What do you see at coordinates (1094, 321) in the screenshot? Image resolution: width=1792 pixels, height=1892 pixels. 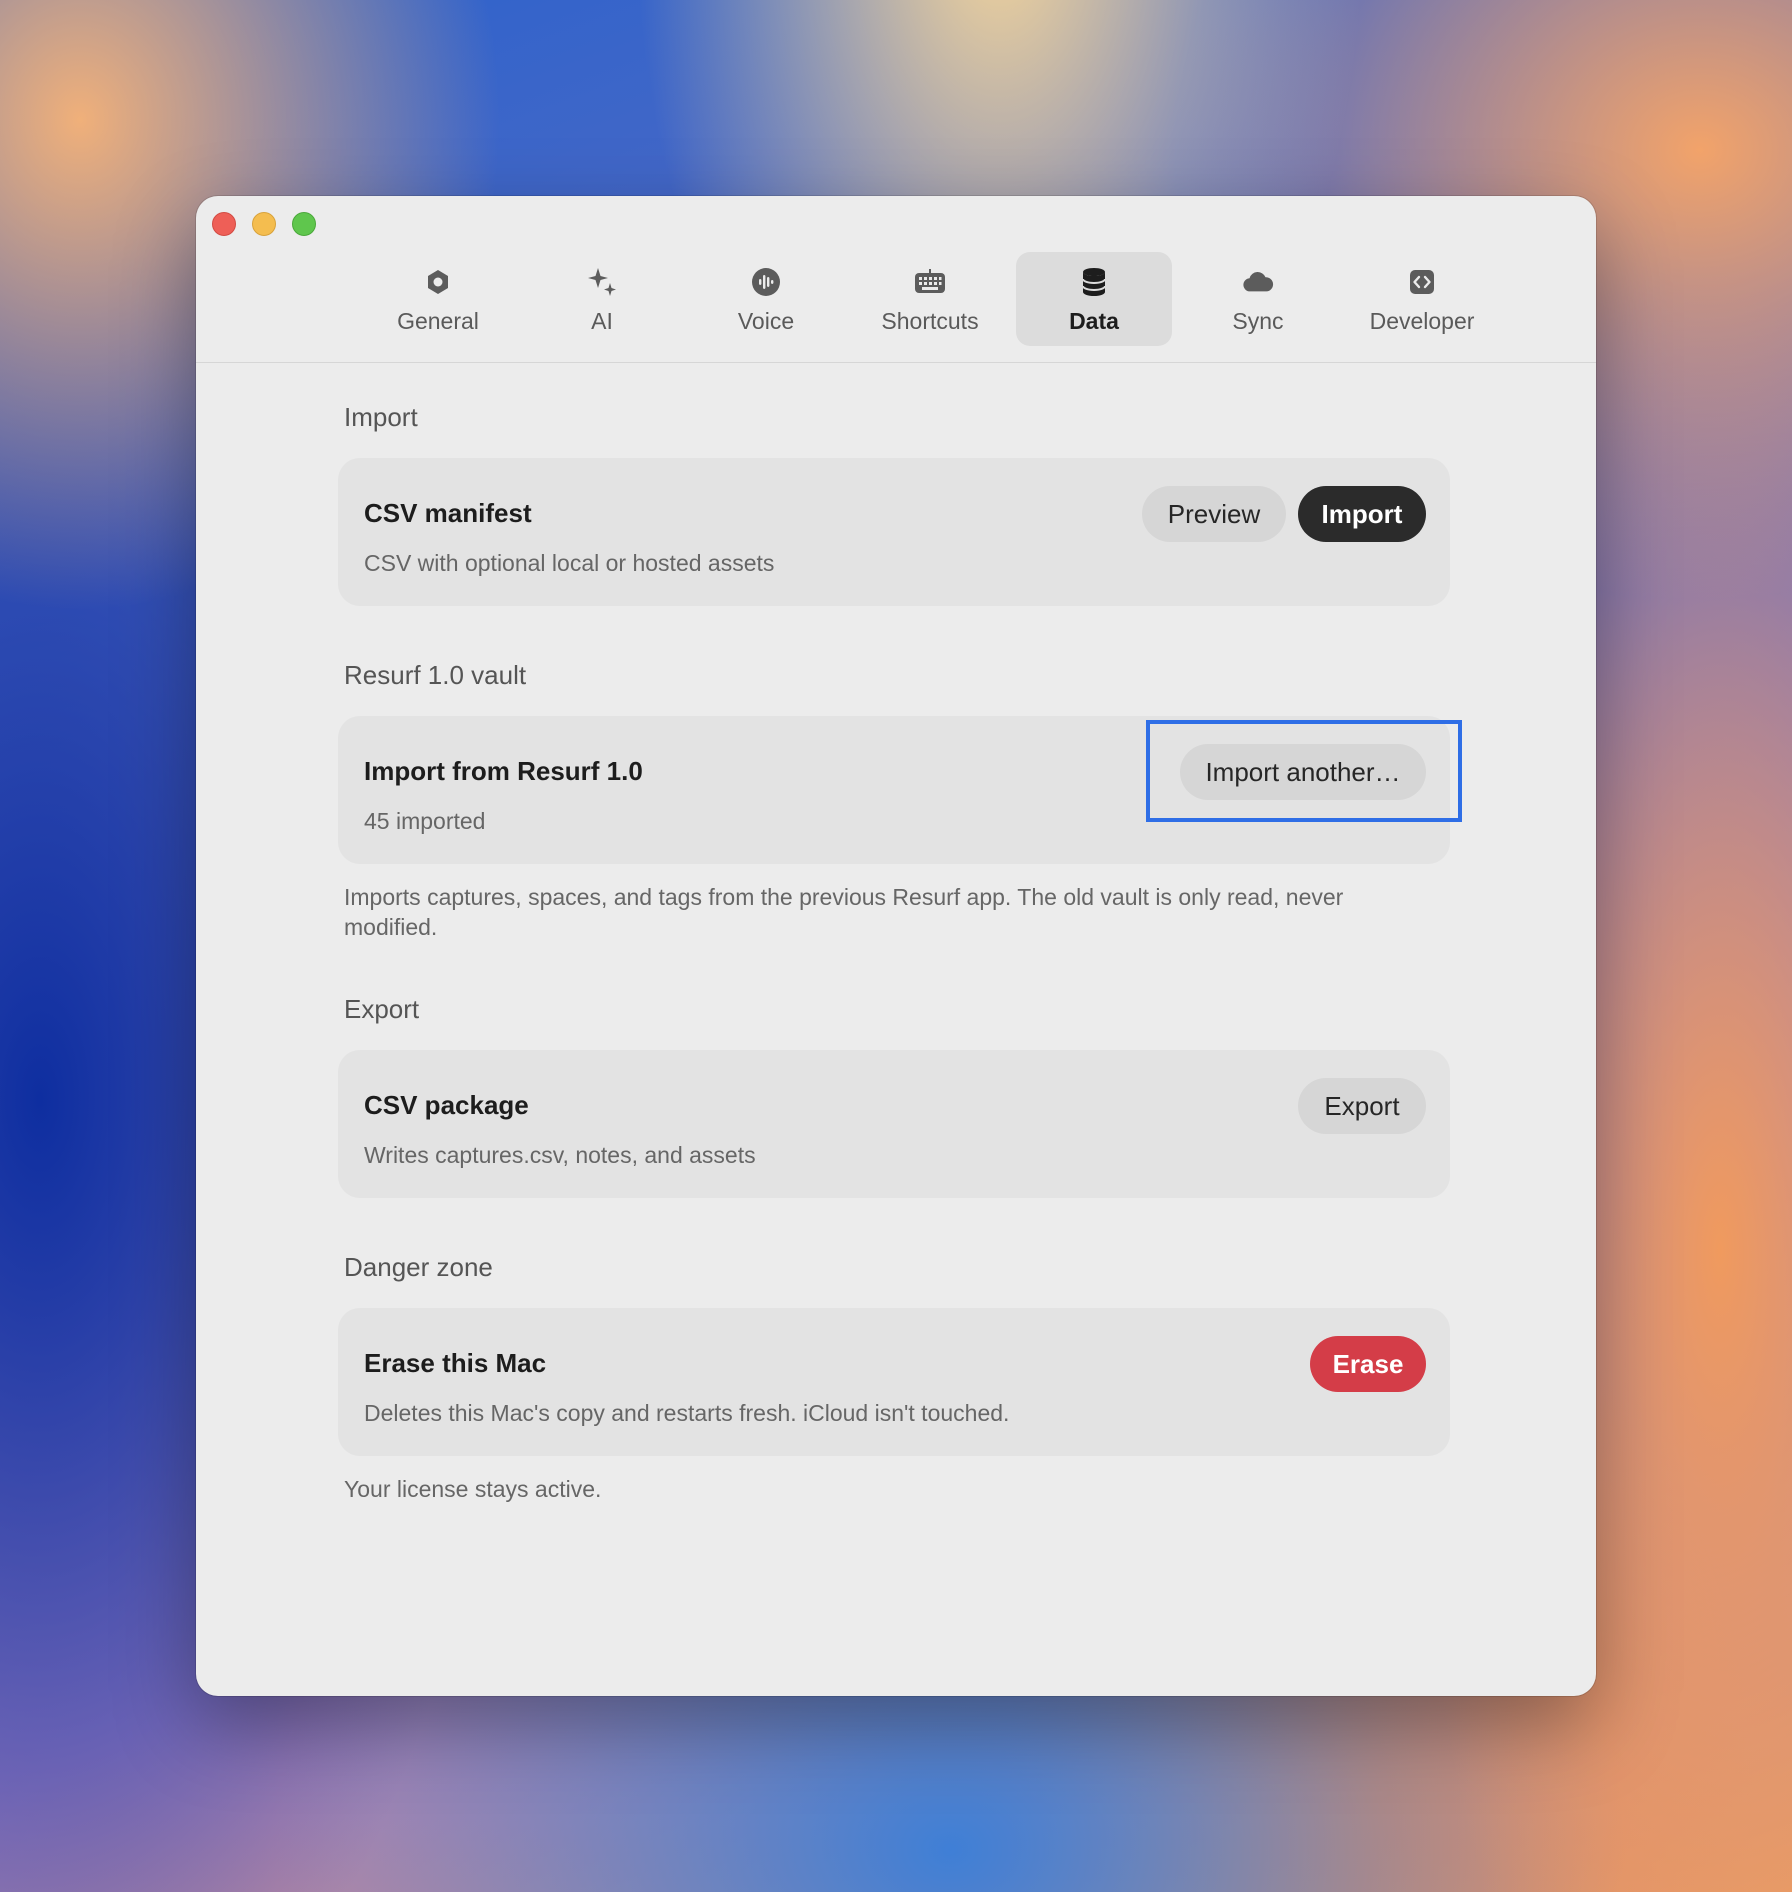 I see `tab-label: Data` at bounding box center [1094, 321].